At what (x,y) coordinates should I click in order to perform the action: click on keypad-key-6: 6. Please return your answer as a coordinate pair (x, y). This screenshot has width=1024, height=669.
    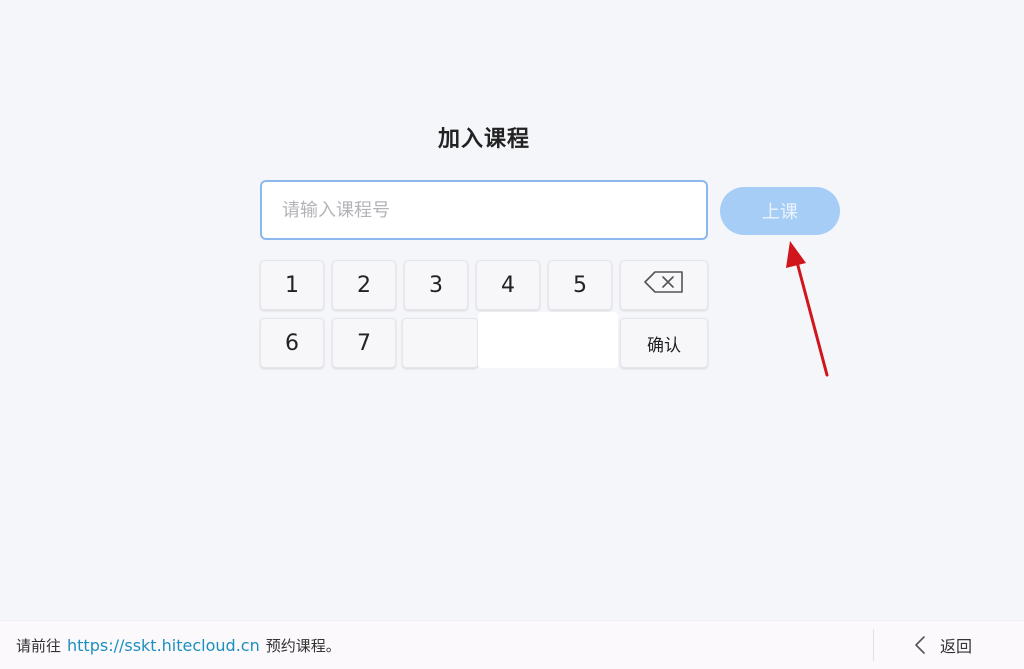
    Looking at the image, I should click on (292, 343).